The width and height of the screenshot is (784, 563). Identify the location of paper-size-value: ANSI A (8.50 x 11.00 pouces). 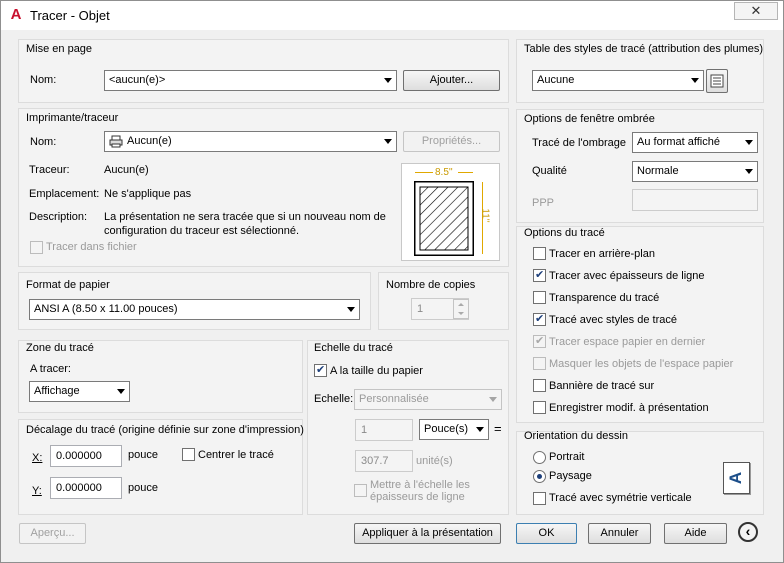
(106, 309).